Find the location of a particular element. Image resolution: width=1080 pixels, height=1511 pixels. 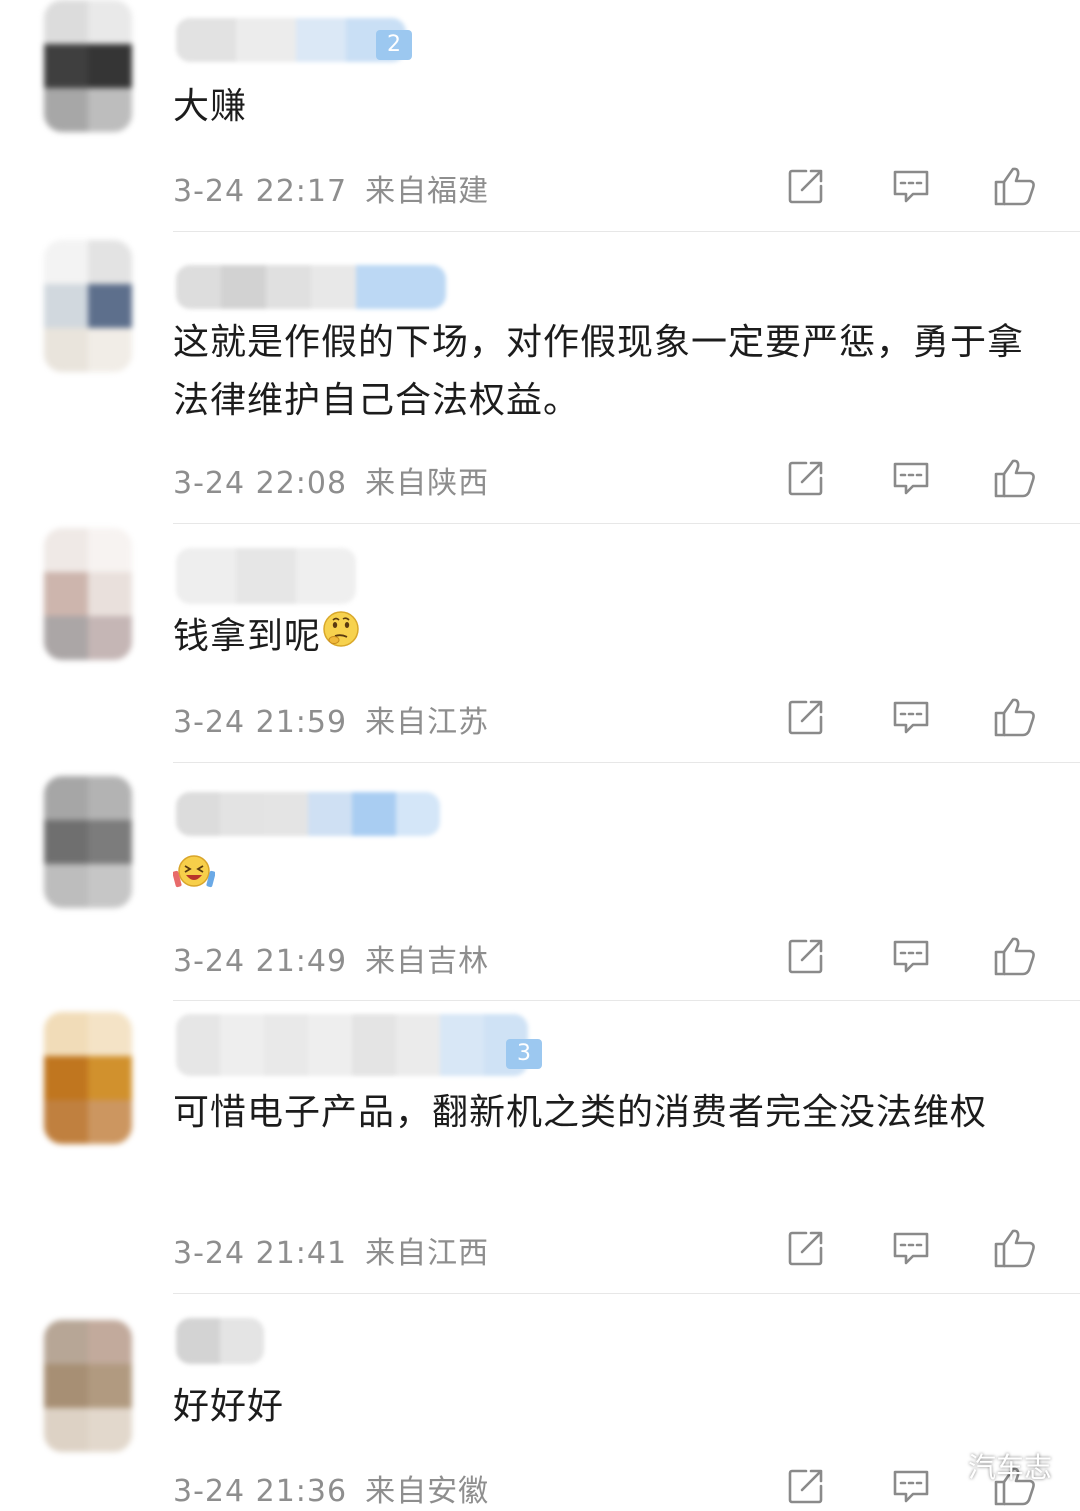

comment-text: 好好好 is located at coordinates (229, 1406).